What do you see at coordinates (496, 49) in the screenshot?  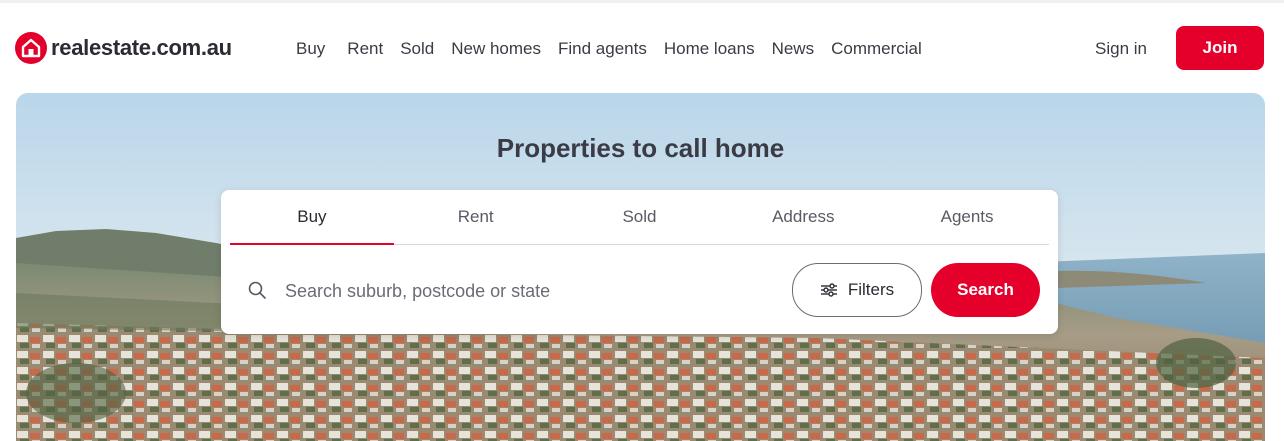 I see `nav-new-homes: New homes` at bounding box center [496, 49].